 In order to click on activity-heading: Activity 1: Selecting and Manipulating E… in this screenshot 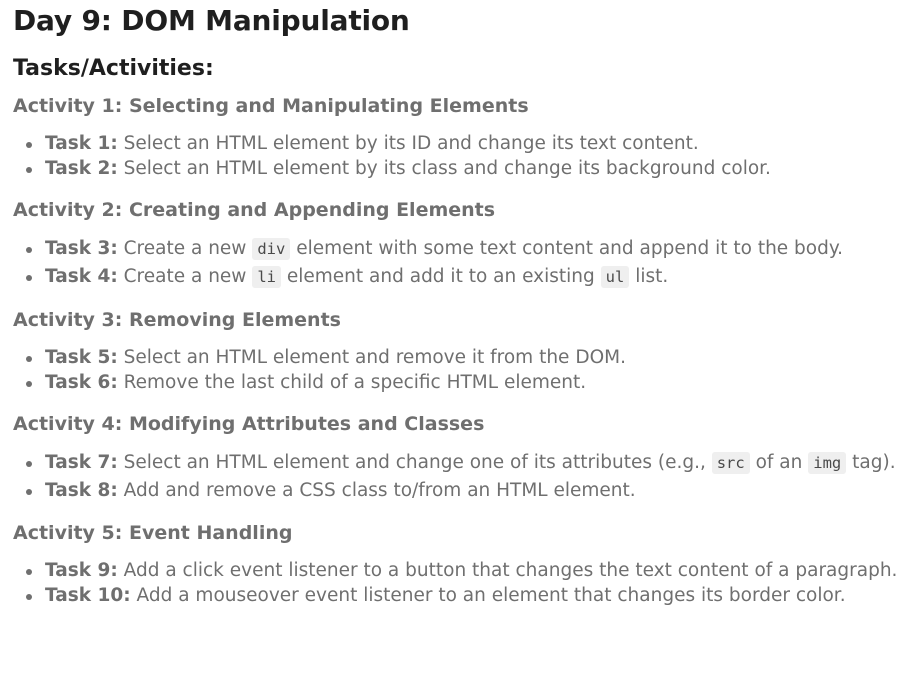, I will do `click(271, 106)`.